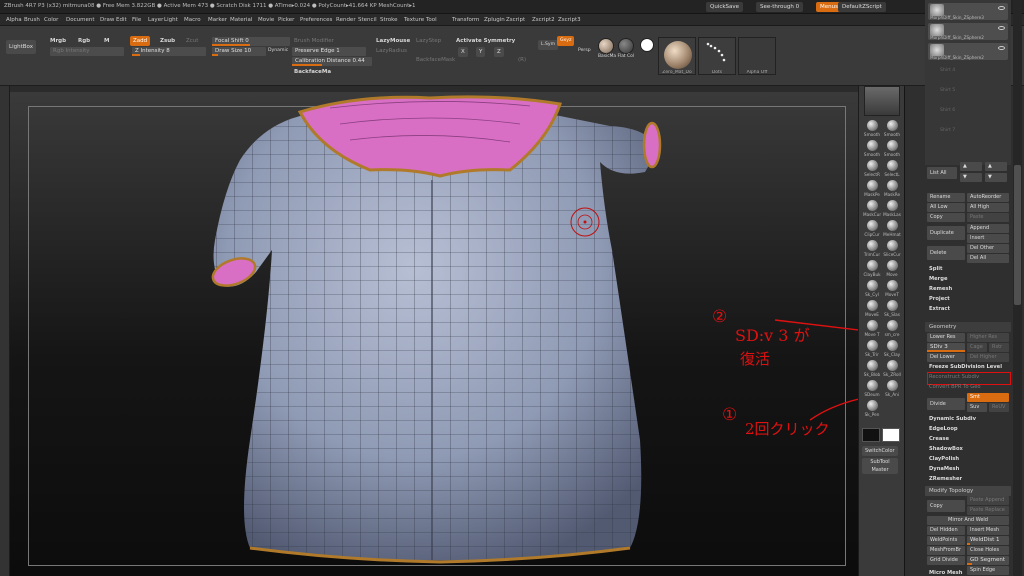 This screenshot has width=1024, height=576. I want to click on shadowbox-menu: ShadowBox, so click(946, 449).